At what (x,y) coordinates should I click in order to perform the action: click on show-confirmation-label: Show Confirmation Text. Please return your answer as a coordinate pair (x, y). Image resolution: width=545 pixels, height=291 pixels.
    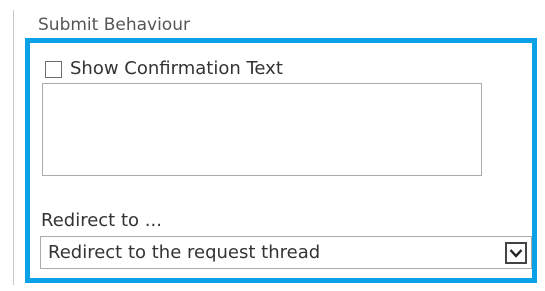
    Looking at the image, I should click on (176, 69).